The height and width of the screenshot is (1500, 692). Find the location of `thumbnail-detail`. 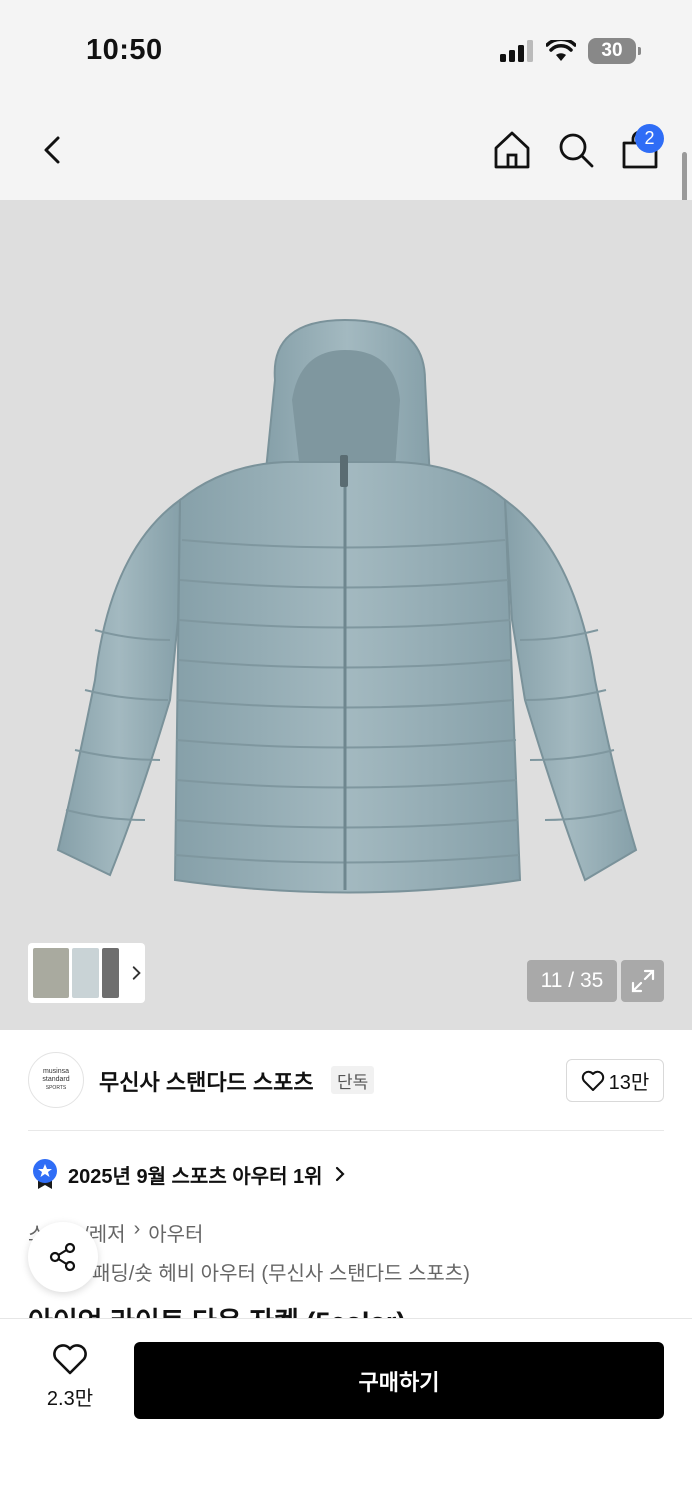

thumbnail-detail is located at coordinates (110, 973).